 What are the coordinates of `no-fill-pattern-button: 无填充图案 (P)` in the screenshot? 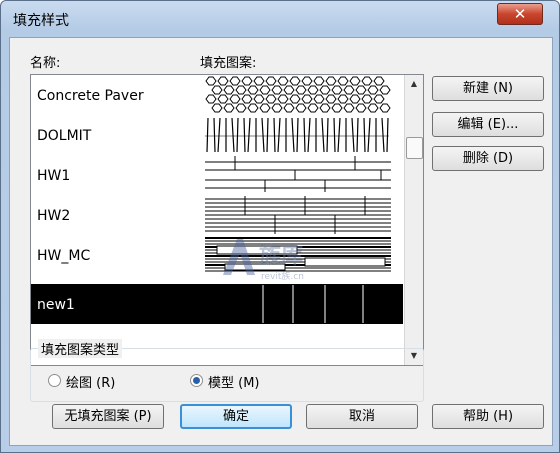 It's located at (108, 416).